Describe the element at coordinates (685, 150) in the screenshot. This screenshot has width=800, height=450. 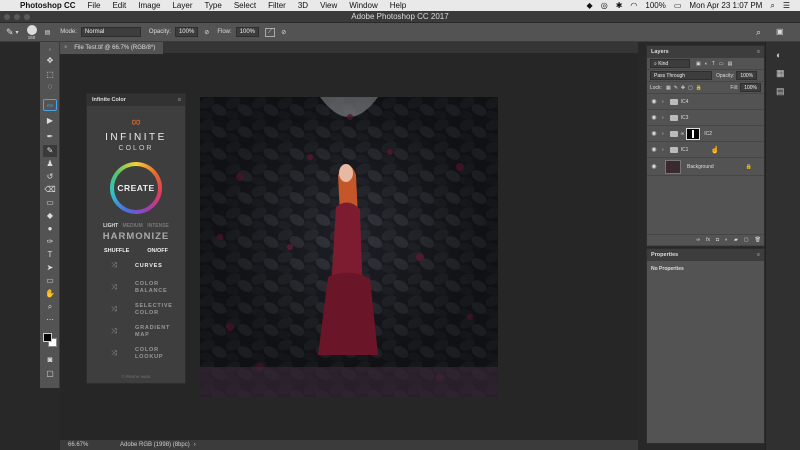
I see `layer-name: IC1` at that location.